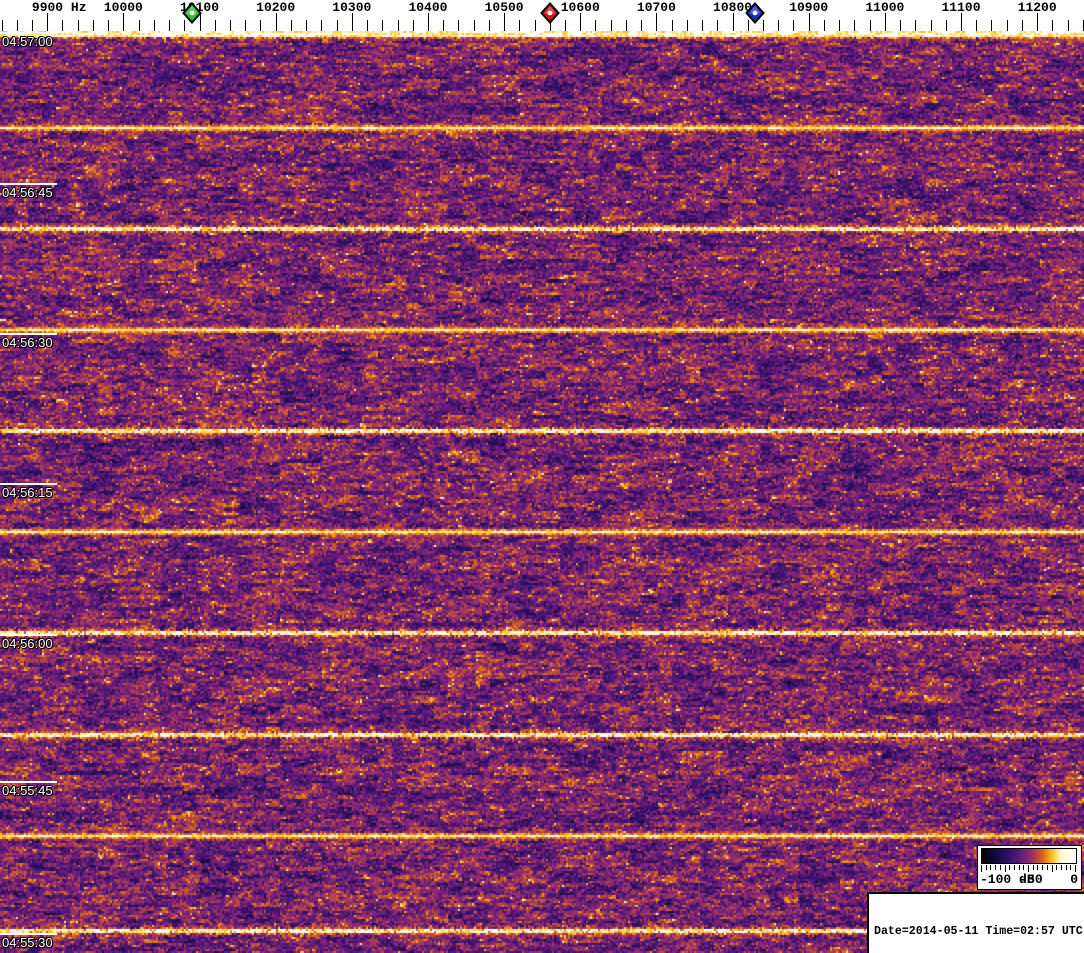 The image size is (1084, 953). What do you see at coordinates (978, 931) in the screenshot?
I see `info-date-time: Date=2014-05-11 Time=02:57 UTC` at bounding box center [978, 931].